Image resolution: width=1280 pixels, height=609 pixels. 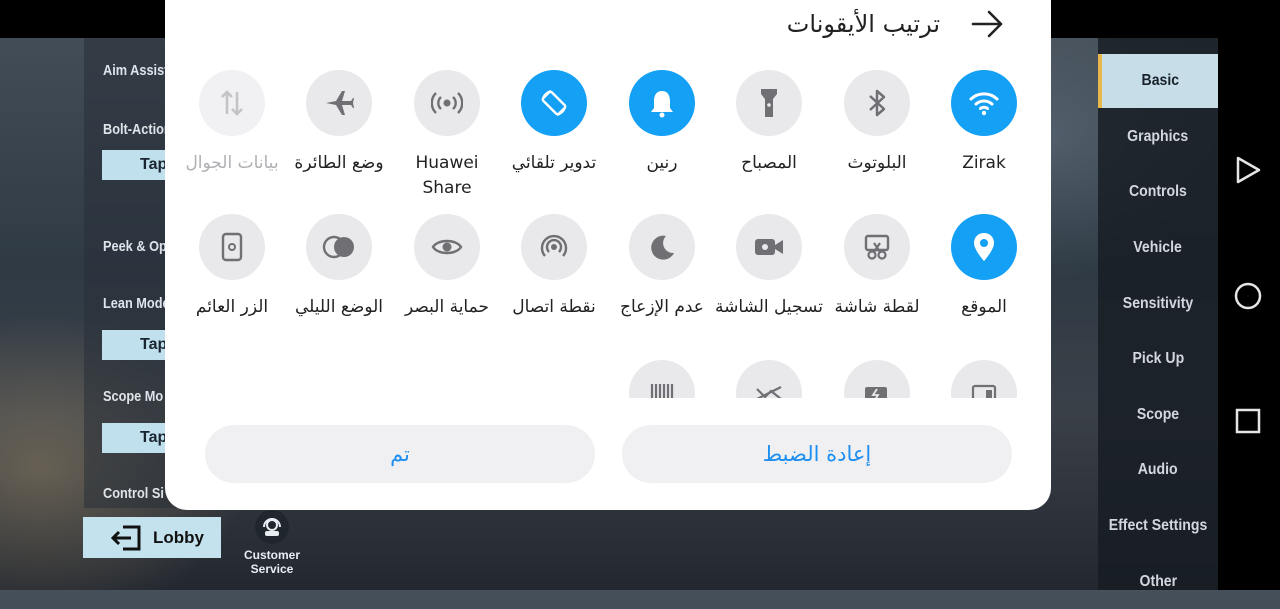 I want to click on tile-auto-rotate: تدوير تلقائي, so click(x=554, y=123).